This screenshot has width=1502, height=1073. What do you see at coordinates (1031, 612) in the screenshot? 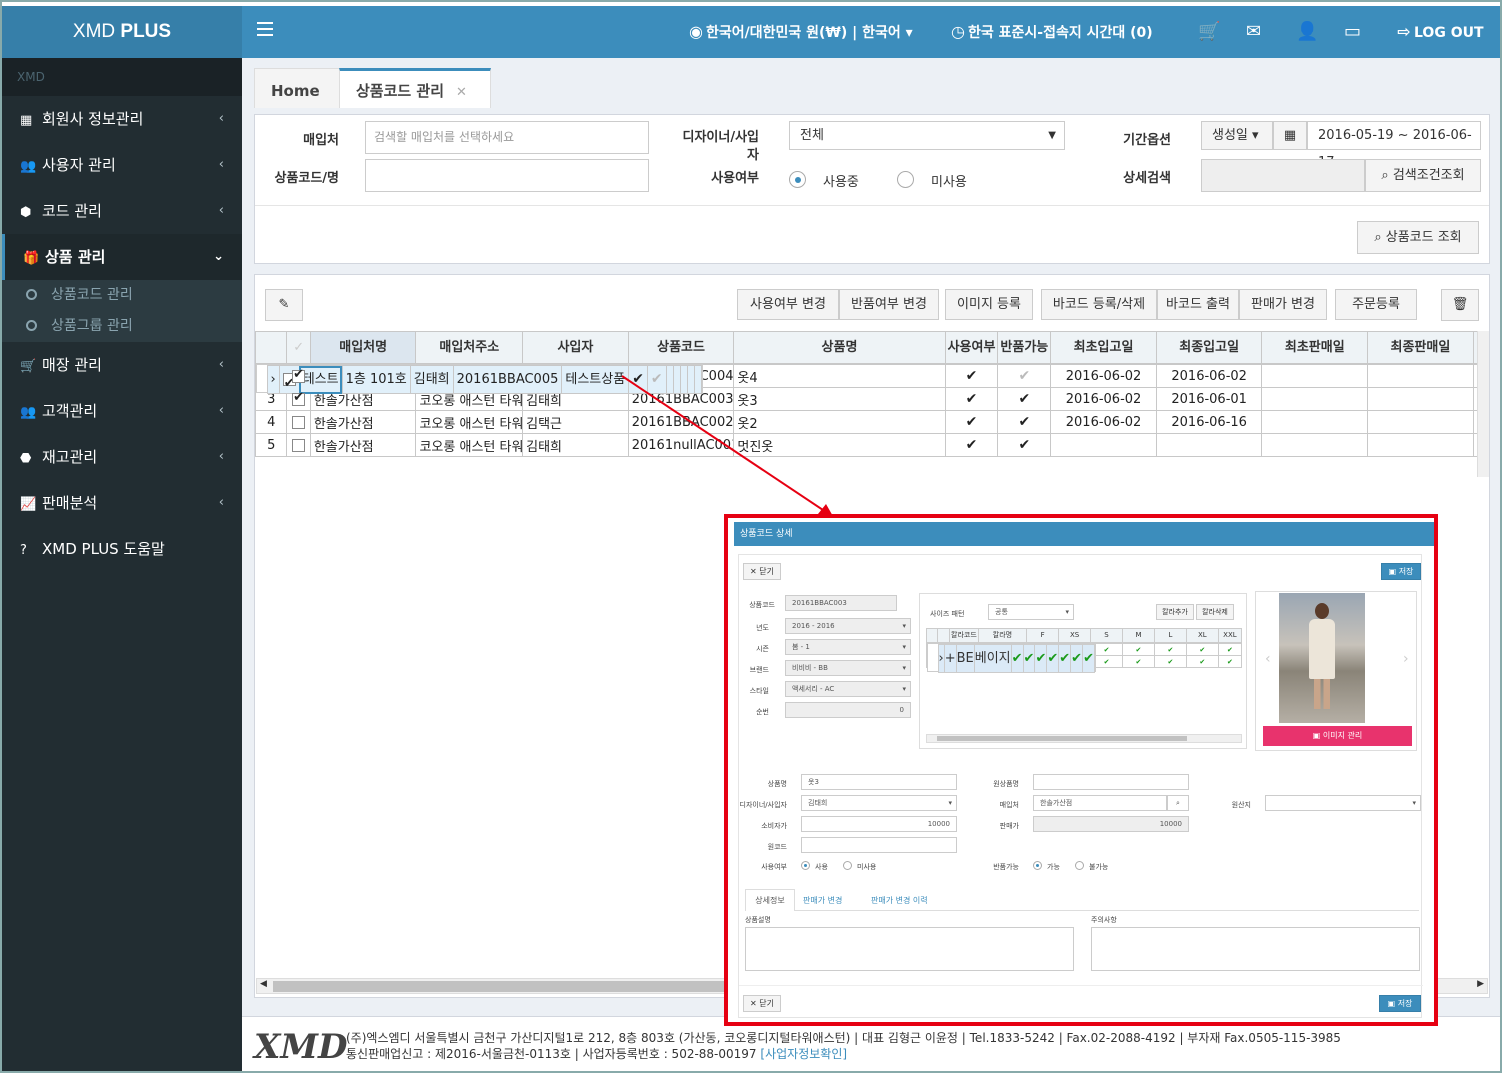
I see `size-pattern-select: 공통 ▾` at bounding box center [1031, 612].